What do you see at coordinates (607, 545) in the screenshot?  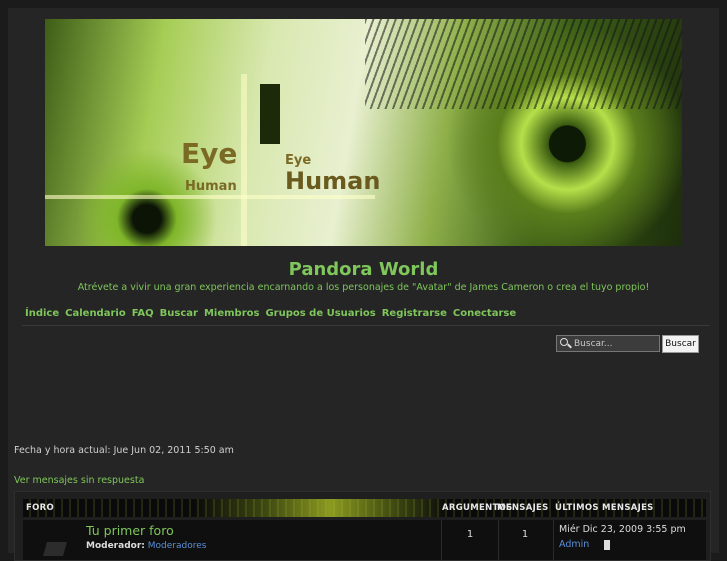 I see `goto-last-post-icon` at bounding box center [607, 545].